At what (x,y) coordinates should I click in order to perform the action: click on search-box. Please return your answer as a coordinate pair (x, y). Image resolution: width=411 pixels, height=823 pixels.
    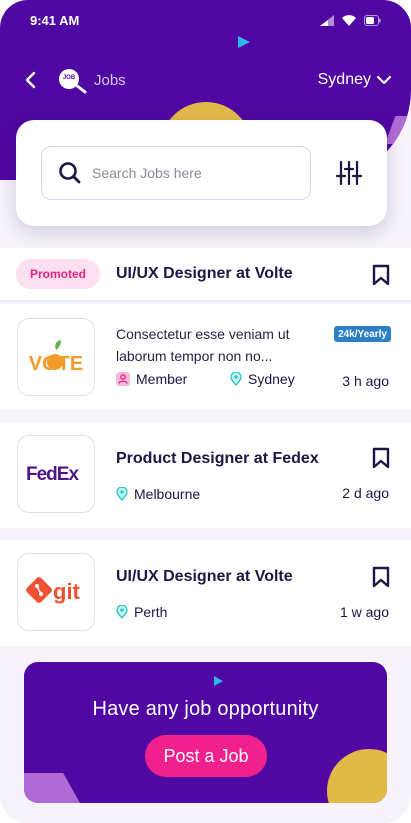
    Looking at the image, I should click on (176, 173).